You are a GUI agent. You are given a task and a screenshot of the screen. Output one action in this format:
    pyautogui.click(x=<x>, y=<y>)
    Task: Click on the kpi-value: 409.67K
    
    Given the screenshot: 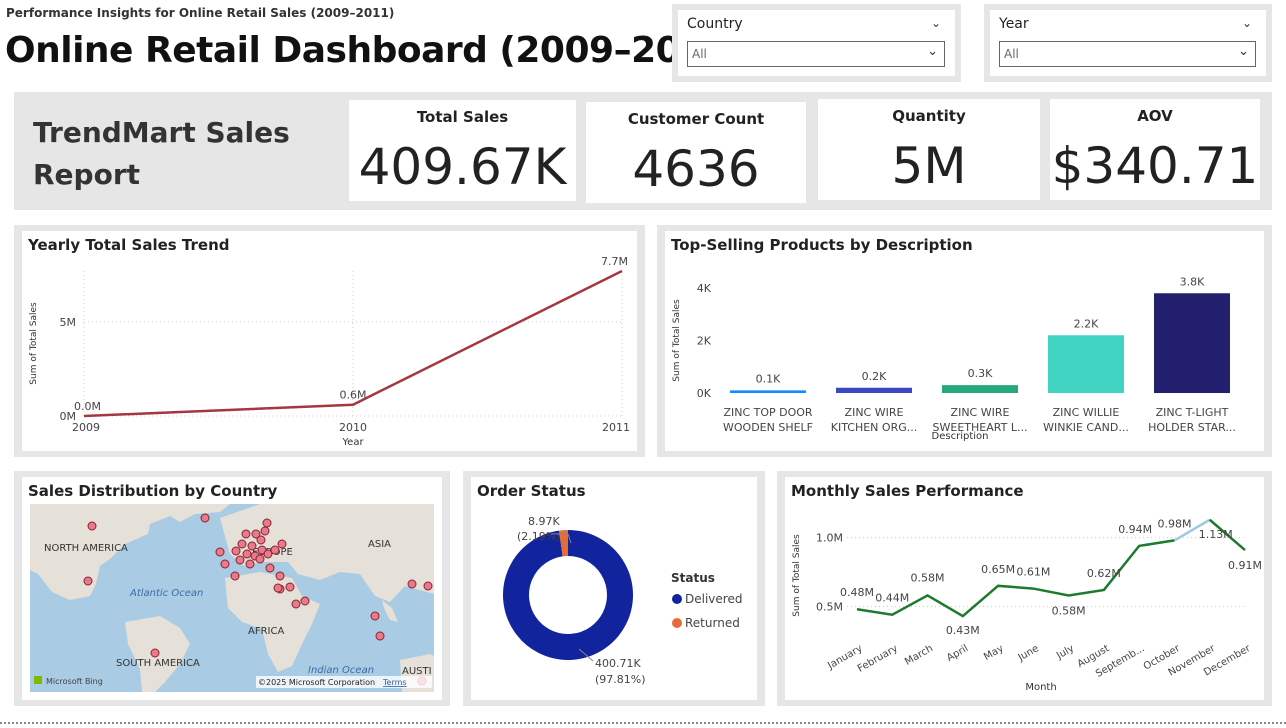 What is the action you would take?
    pyautogui.click(x=462, y=167)
    